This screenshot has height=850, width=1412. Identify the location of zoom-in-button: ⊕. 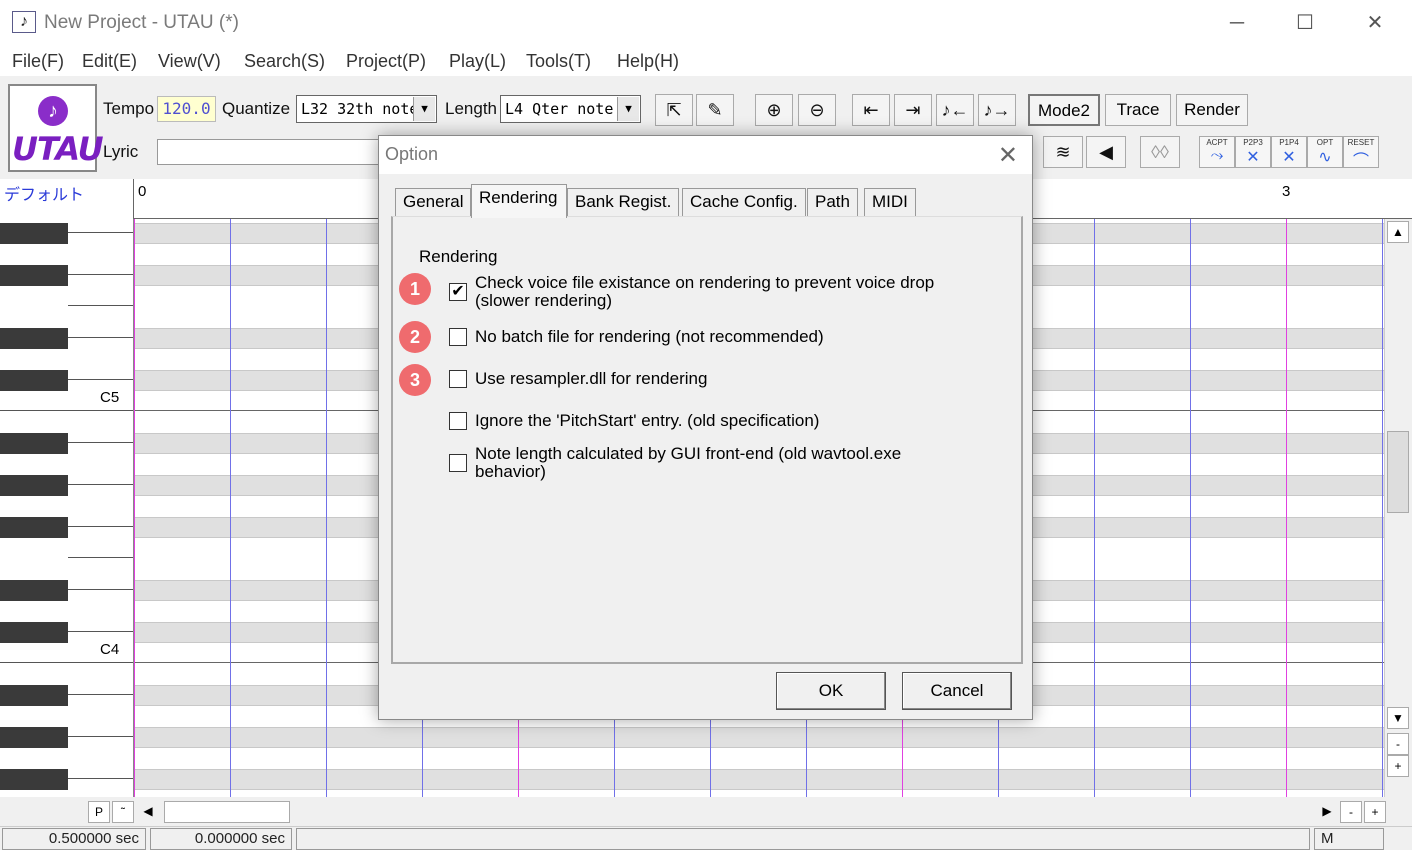
(774, 110).